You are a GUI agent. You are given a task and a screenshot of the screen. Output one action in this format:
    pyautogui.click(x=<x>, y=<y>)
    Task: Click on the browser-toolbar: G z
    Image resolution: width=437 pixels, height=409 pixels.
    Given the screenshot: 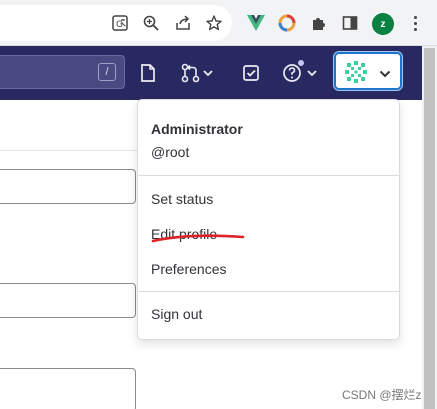 What is the action you would take?
    pyautogui.click(x=218, y=23)
    